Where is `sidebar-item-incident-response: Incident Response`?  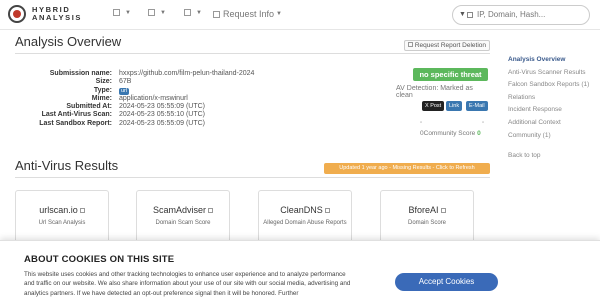 sidebar-item-incident-response: Incident Response is located at coordinates (554, 110).